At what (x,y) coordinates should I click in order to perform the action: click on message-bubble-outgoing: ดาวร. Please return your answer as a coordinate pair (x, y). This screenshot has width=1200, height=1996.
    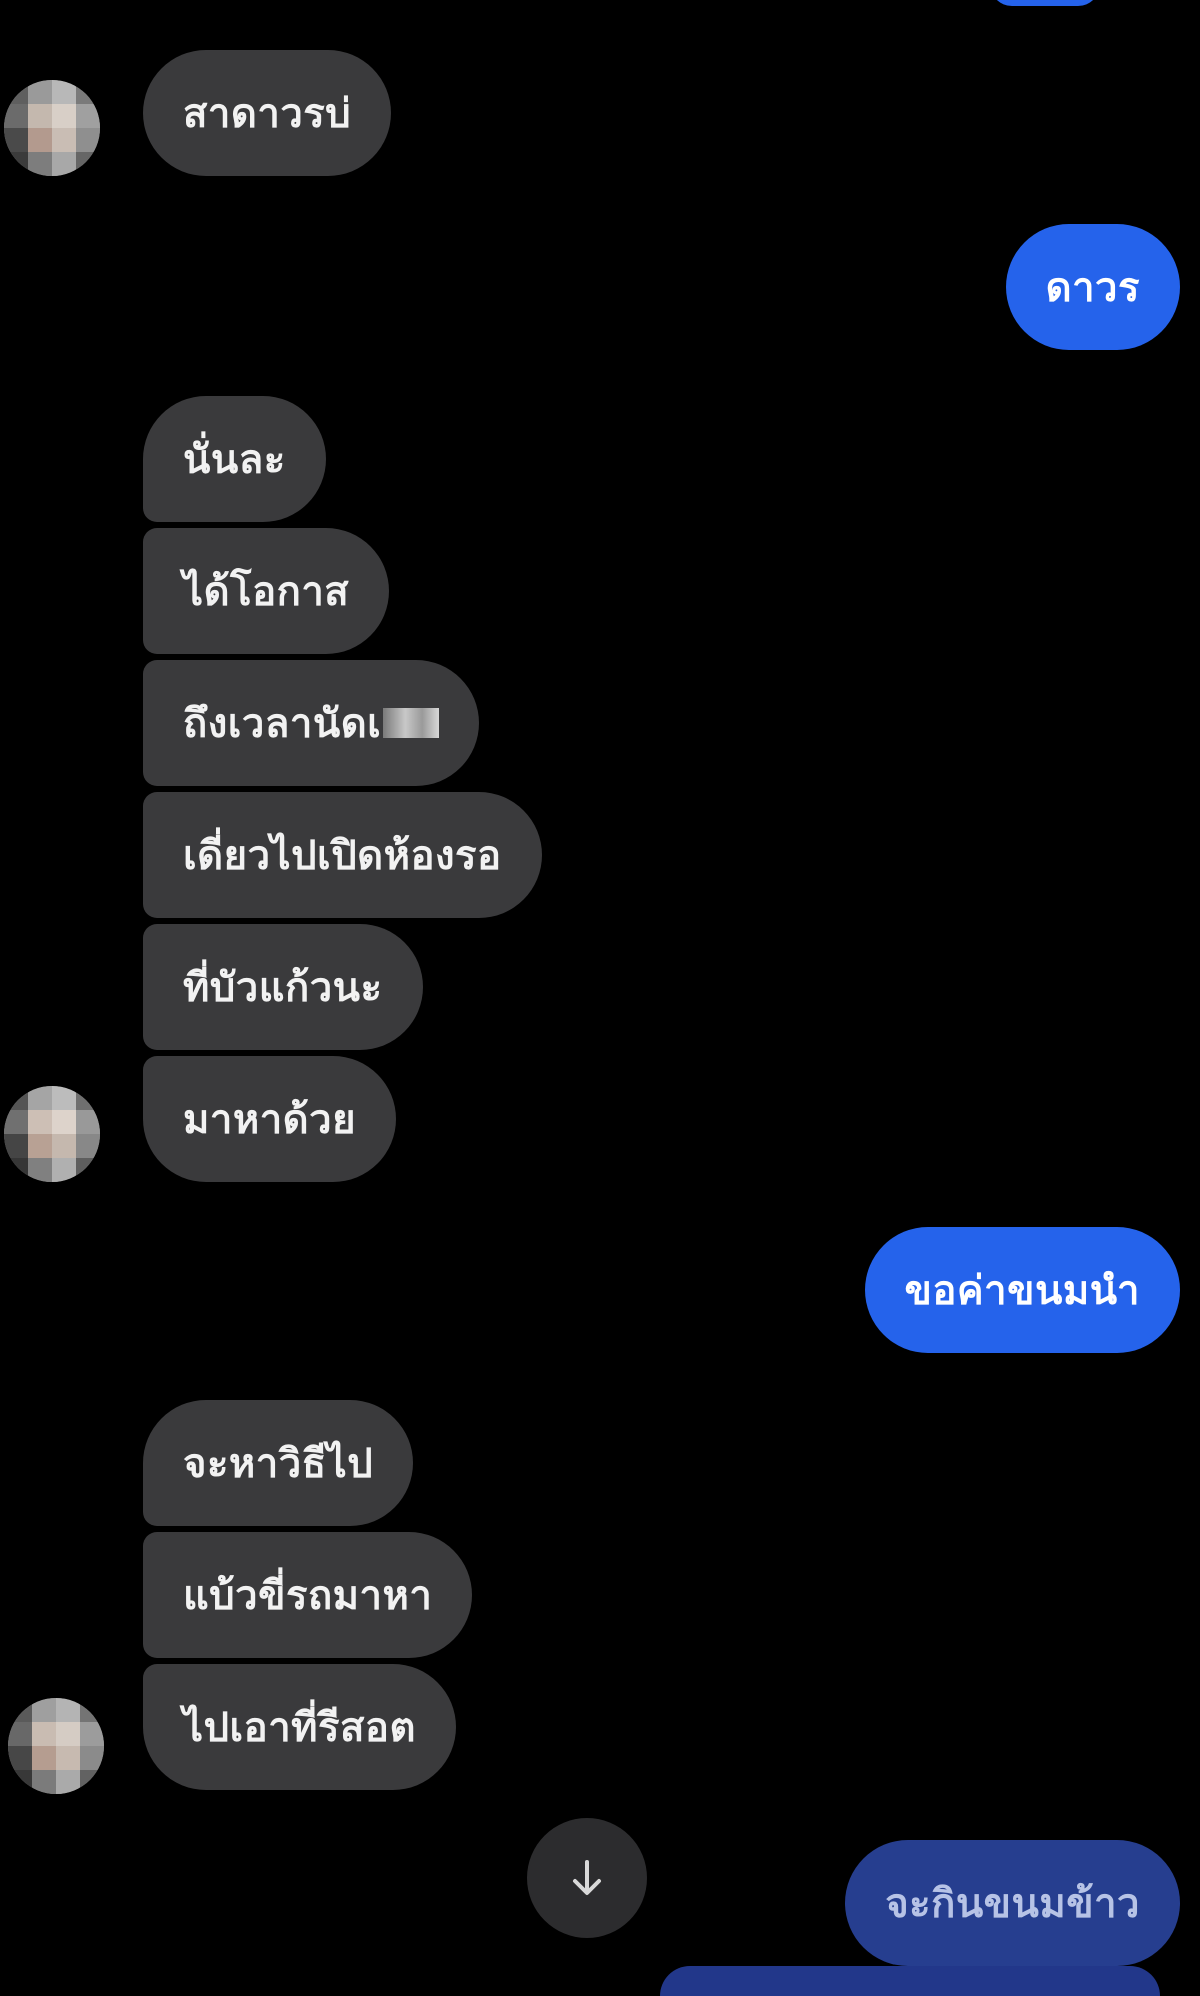
    Looking at the image, I should click on (1092, 287).